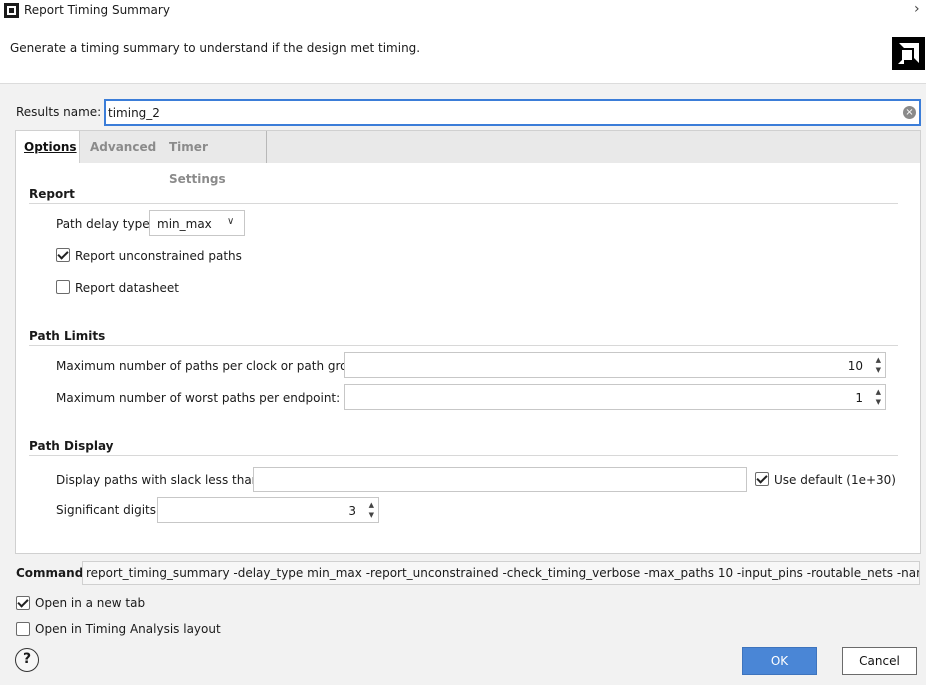 The width and height of the screenshot is (926, 685). What do you see at coordinates (63, 255) in the screenshot?
I see `report-unconstrained-checkbox` at bounding box center [63, 255].